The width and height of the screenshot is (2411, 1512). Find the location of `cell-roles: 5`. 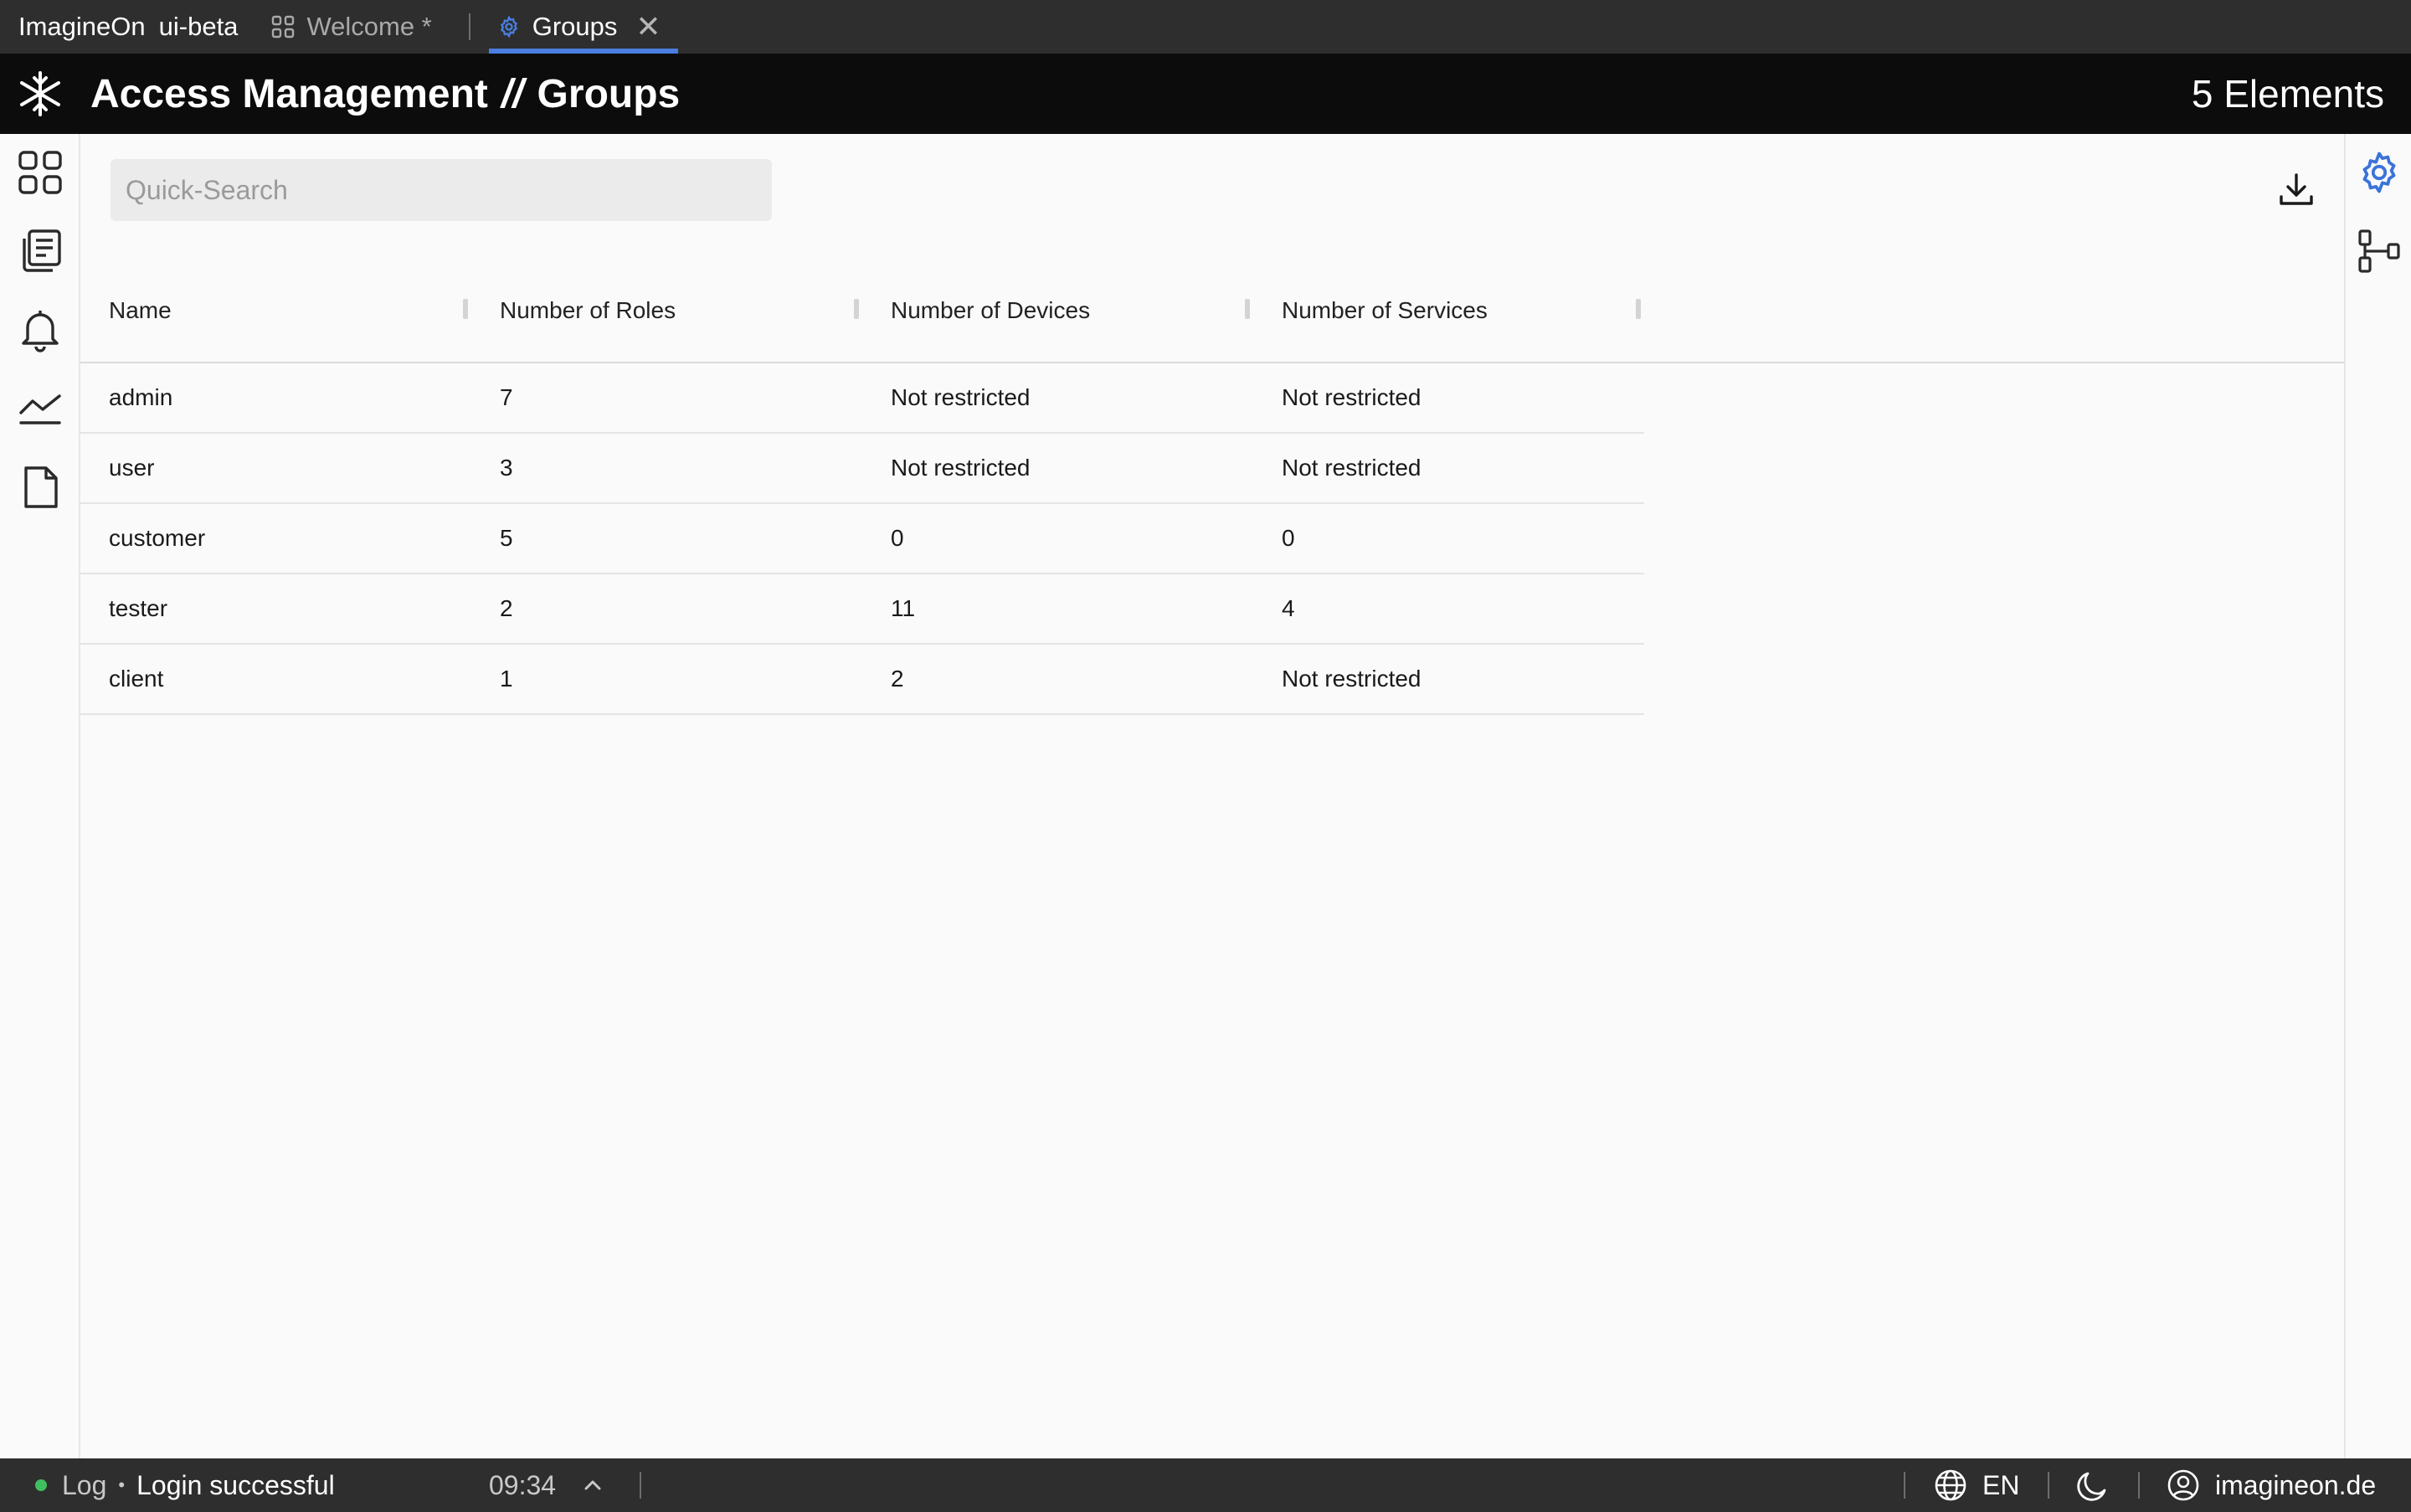

cell-roles: 5 is located at coordinates (506, 538).